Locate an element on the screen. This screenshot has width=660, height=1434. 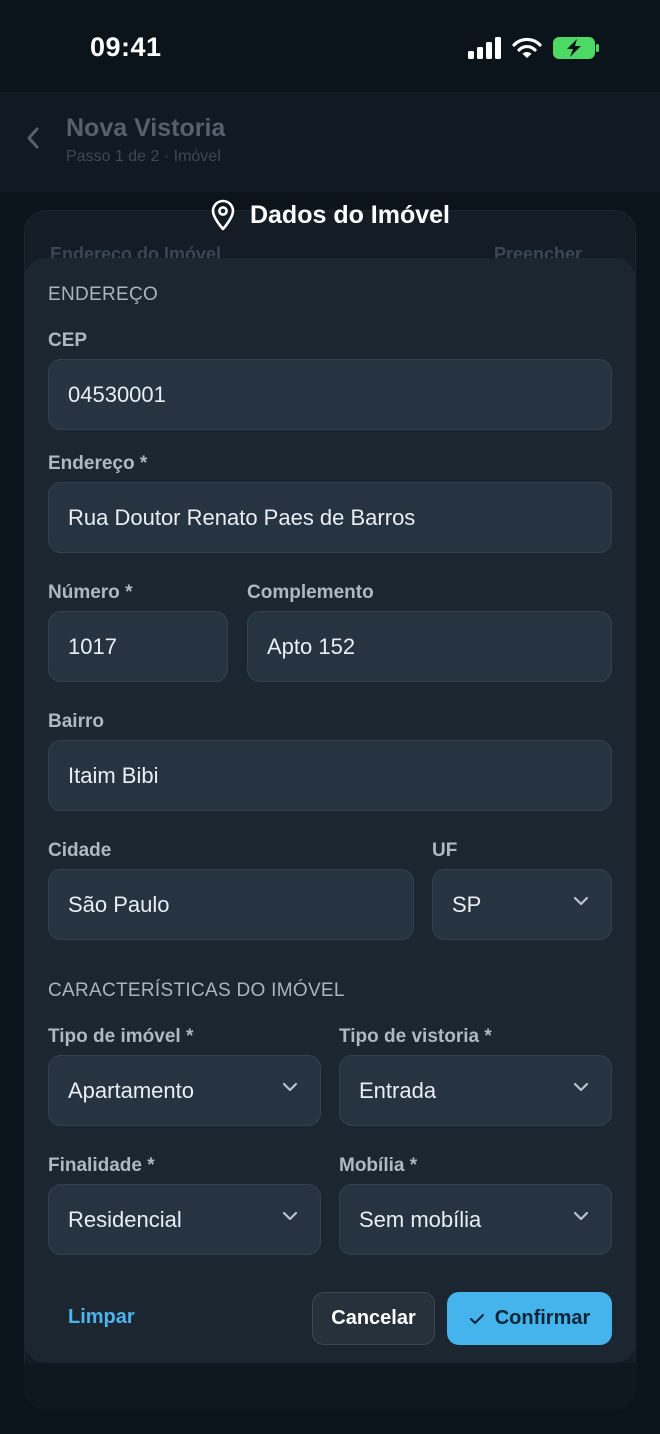
wifi-icon is located at coordinates (527, 47).